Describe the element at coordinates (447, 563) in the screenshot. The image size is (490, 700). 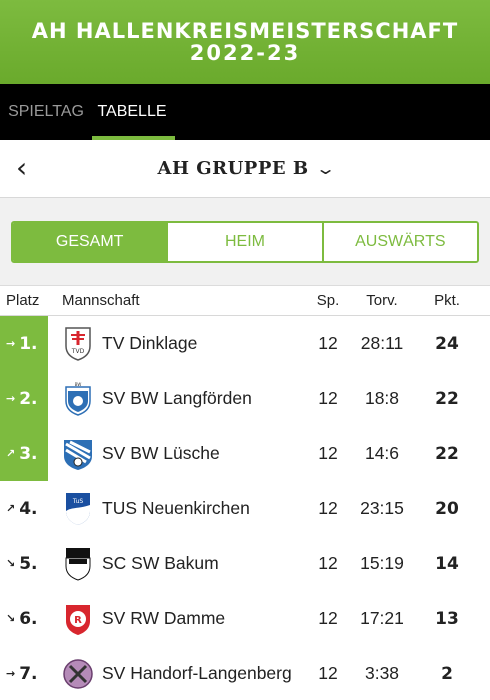
I see `points: 14` at that location.